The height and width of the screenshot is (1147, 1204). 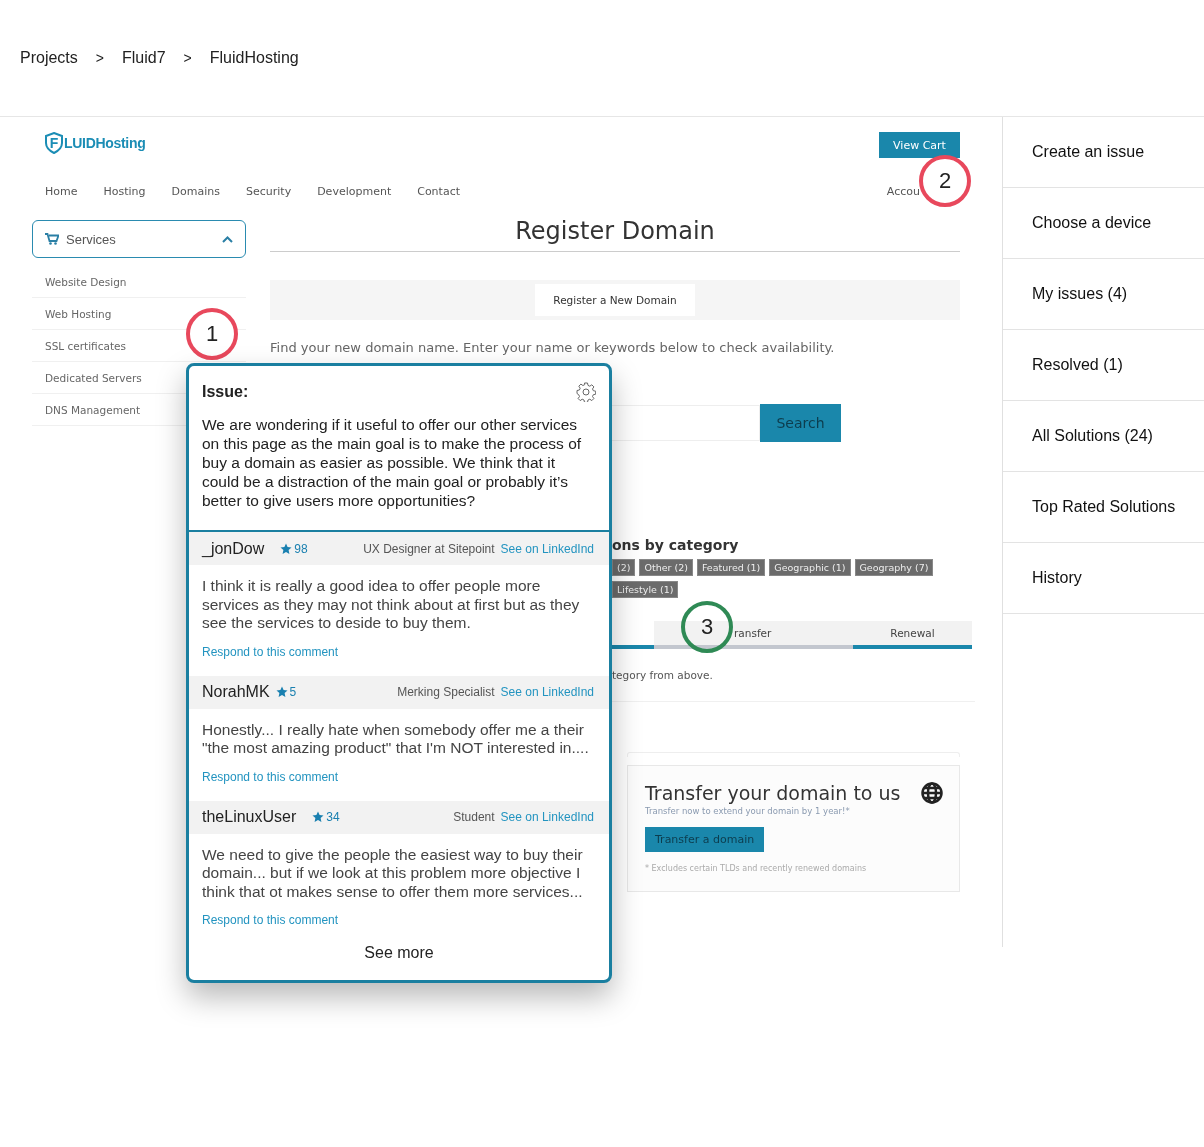 I want to click on annotation-marker: 1, so click(x=212, y=334).